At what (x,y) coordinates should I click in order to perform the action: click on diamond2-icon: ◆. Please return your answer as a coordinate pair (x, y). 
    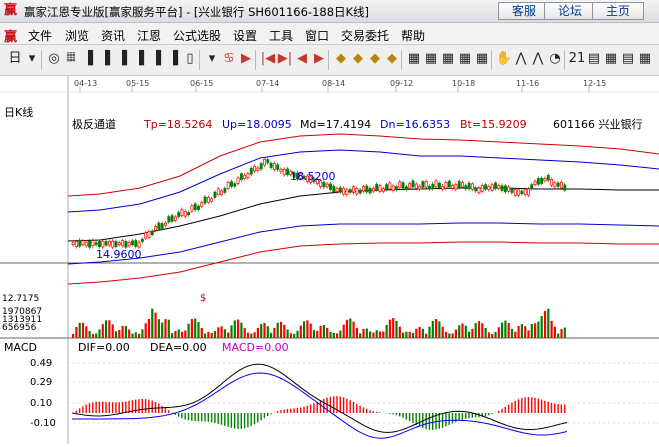
    Looking at the image, I should click on (358, 59).